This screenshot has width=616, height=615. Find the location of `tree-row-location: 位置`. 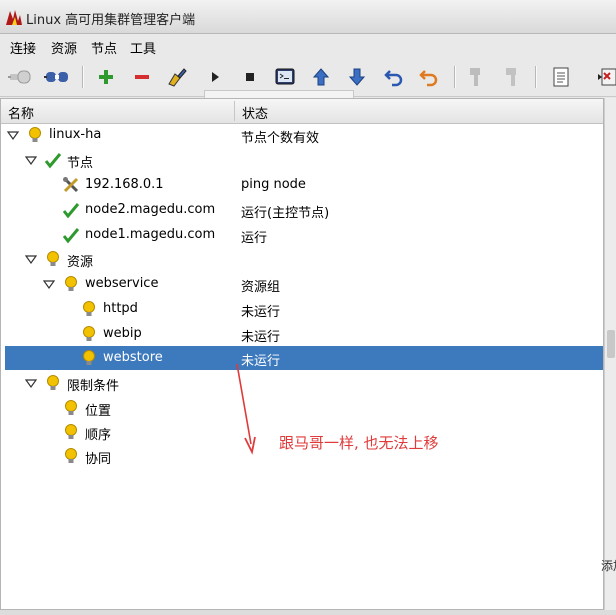

tree-row-location: 位置 is located at coordinates (304, 408).